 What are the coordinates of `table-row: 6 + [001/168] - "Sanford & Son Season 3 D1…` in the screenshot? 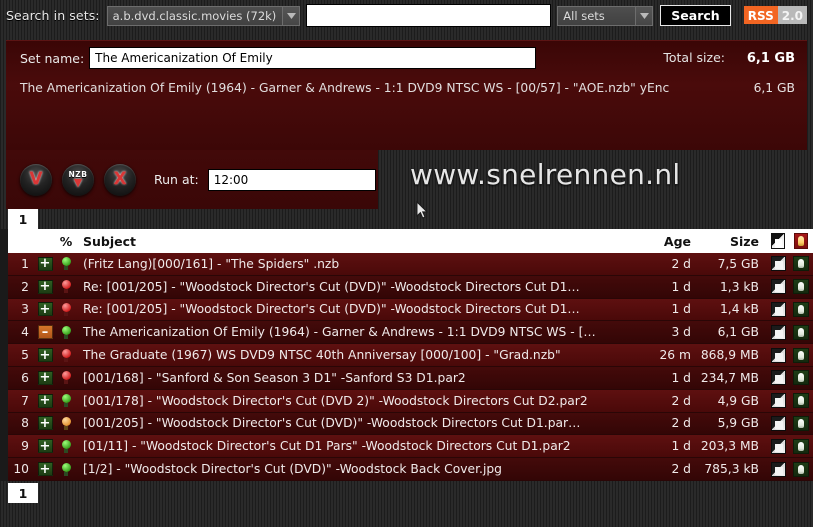 It's located at (410, 378).